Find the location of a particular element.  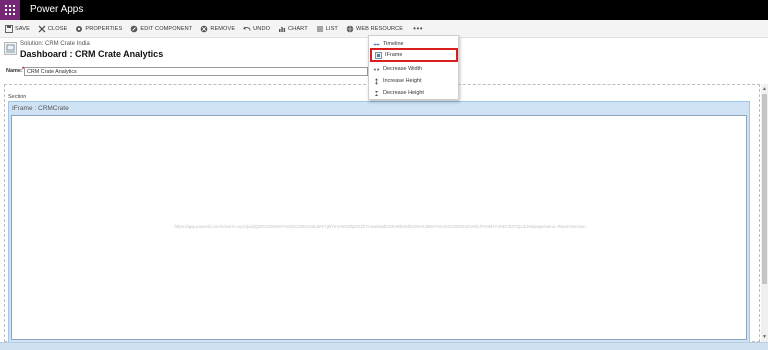

edit-component-button: EDIT COMPONENT is located at coordinates (161, 29).